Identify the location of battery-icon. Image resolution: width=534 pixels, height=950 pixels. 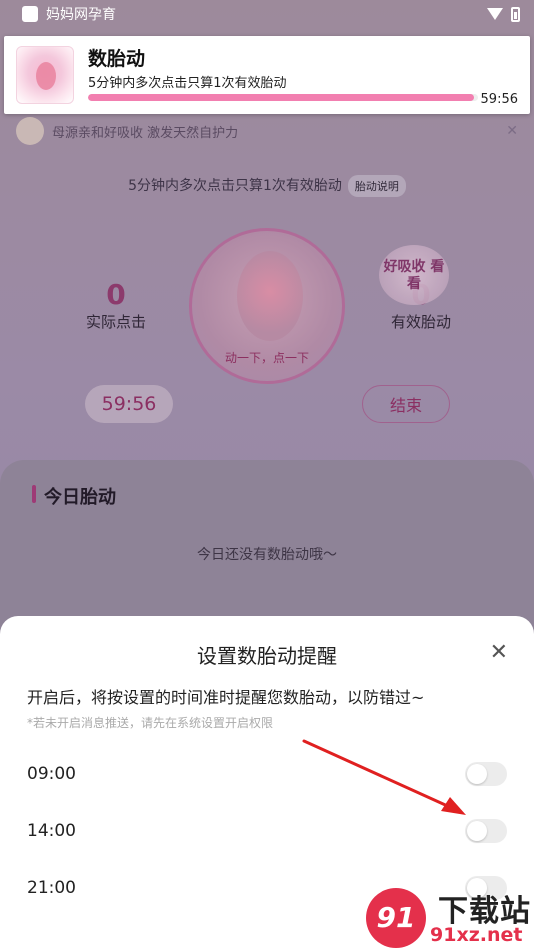
(515, 14).